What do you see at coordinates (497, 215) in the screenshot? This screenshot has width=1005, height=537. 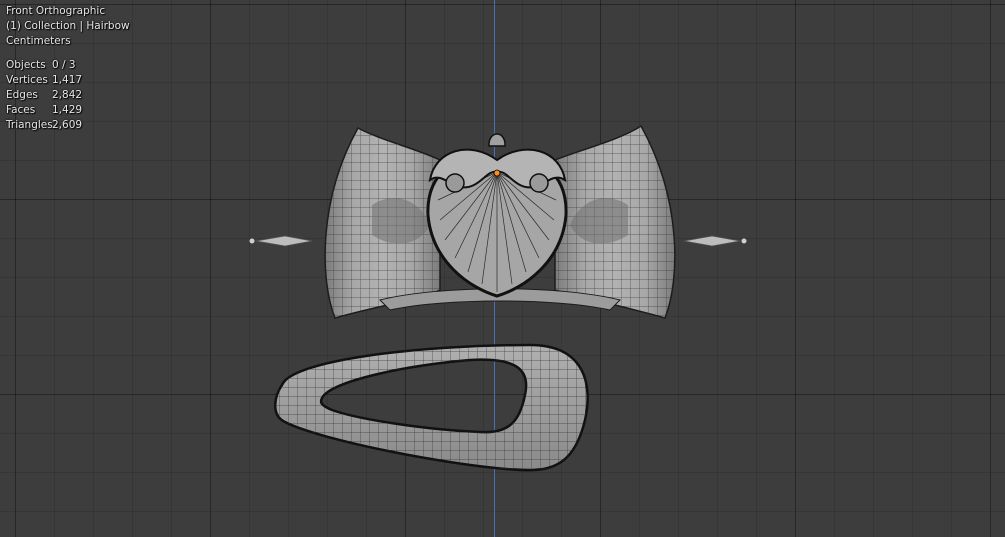 I see `hairbow-center-mesh` at bounding box center [497, 215].